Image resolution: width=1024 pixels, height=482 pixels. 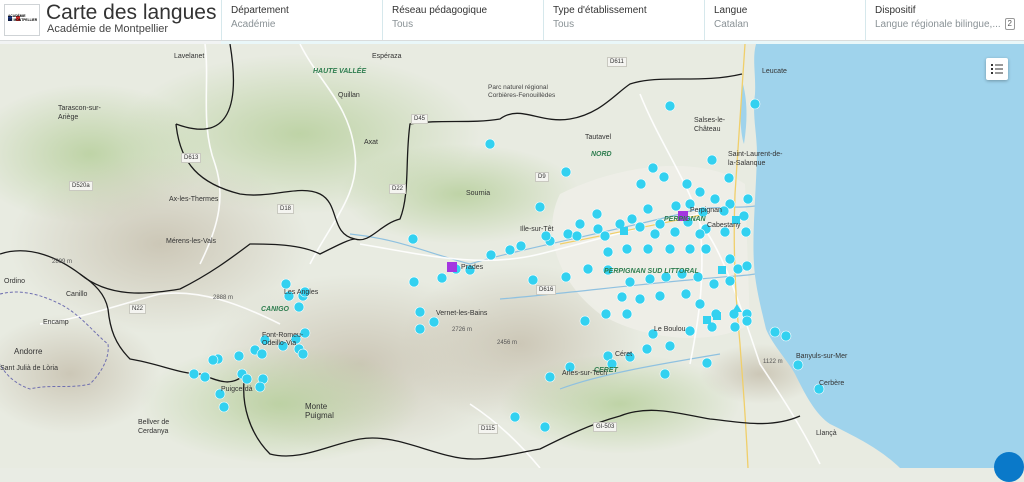 I want to click on legend-button, so click(x=997, y=69).